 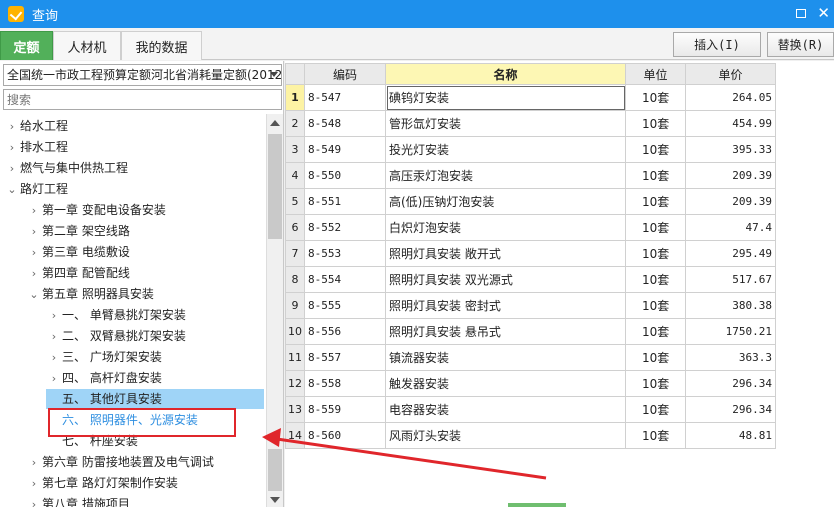 What do you see at coordinates (345, 175) in the screenshot?
I see `cell-code: 8-550` at bounding box center [345, 175].